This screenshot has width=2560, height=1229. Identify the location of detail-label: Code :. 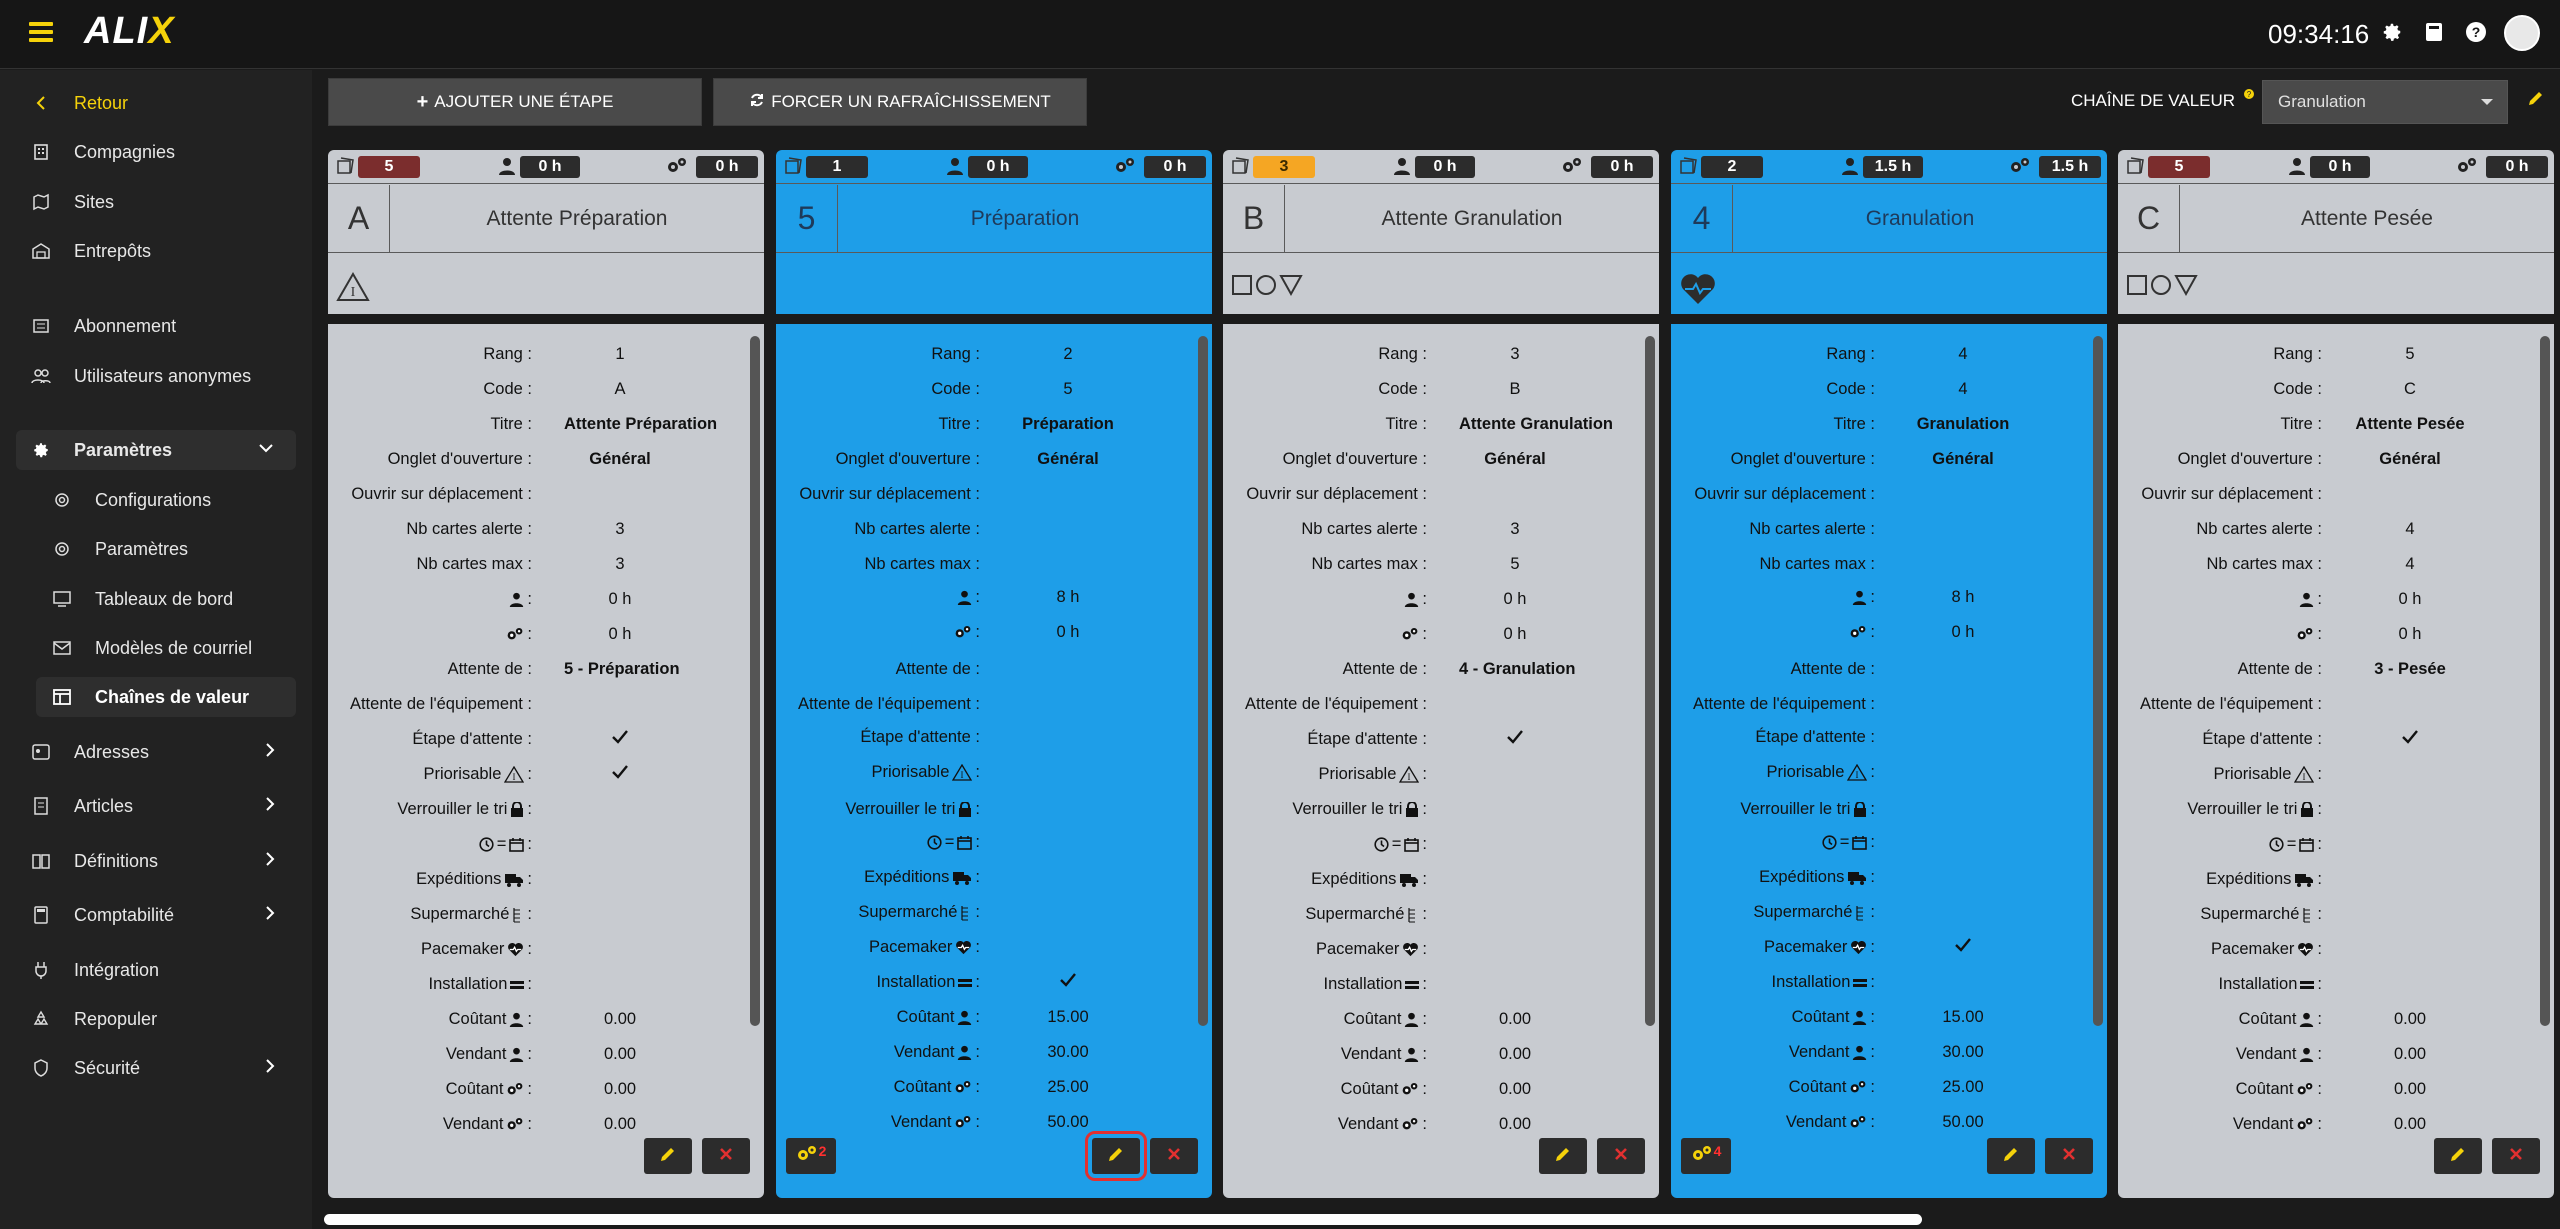
(2297, 389).